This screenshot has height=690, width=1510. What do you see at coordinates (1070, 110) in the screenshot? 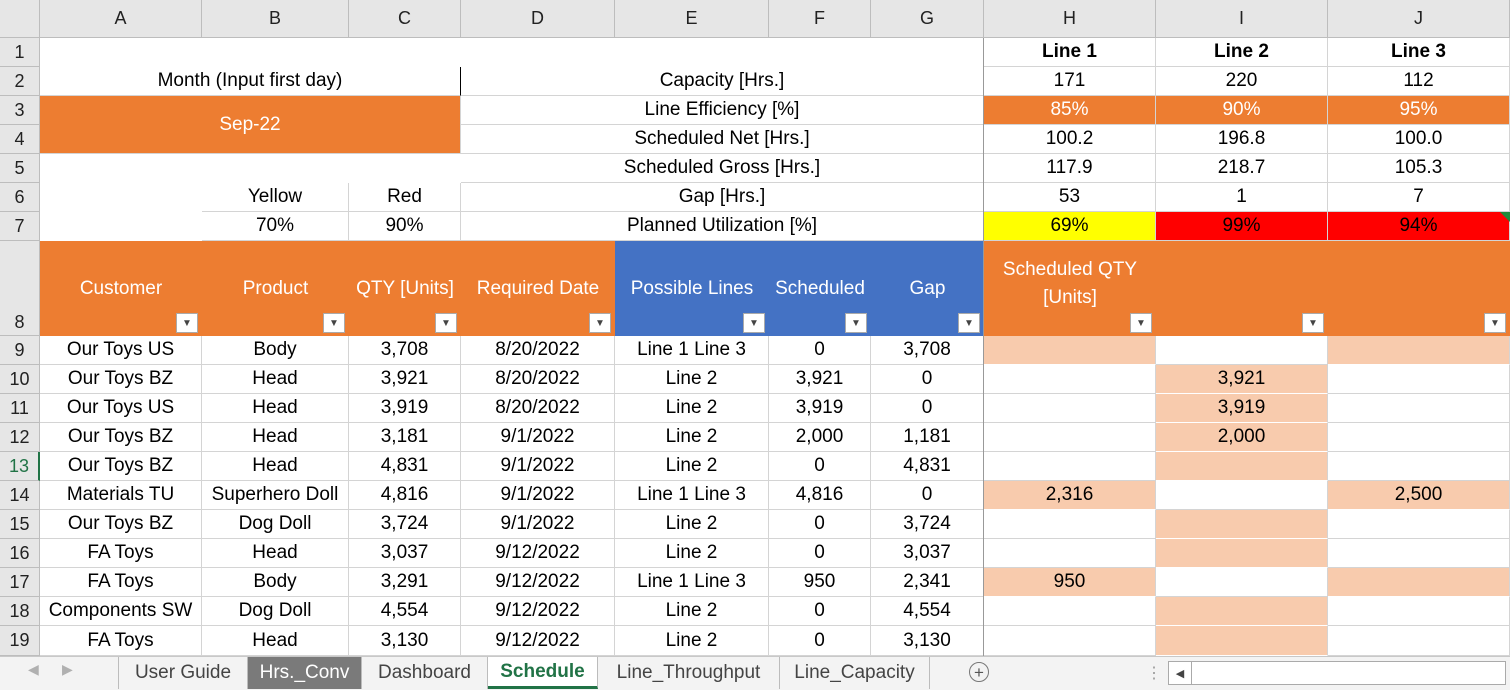
I see `metric-value-line-1: 85%` at bounding box center [1070, 110].